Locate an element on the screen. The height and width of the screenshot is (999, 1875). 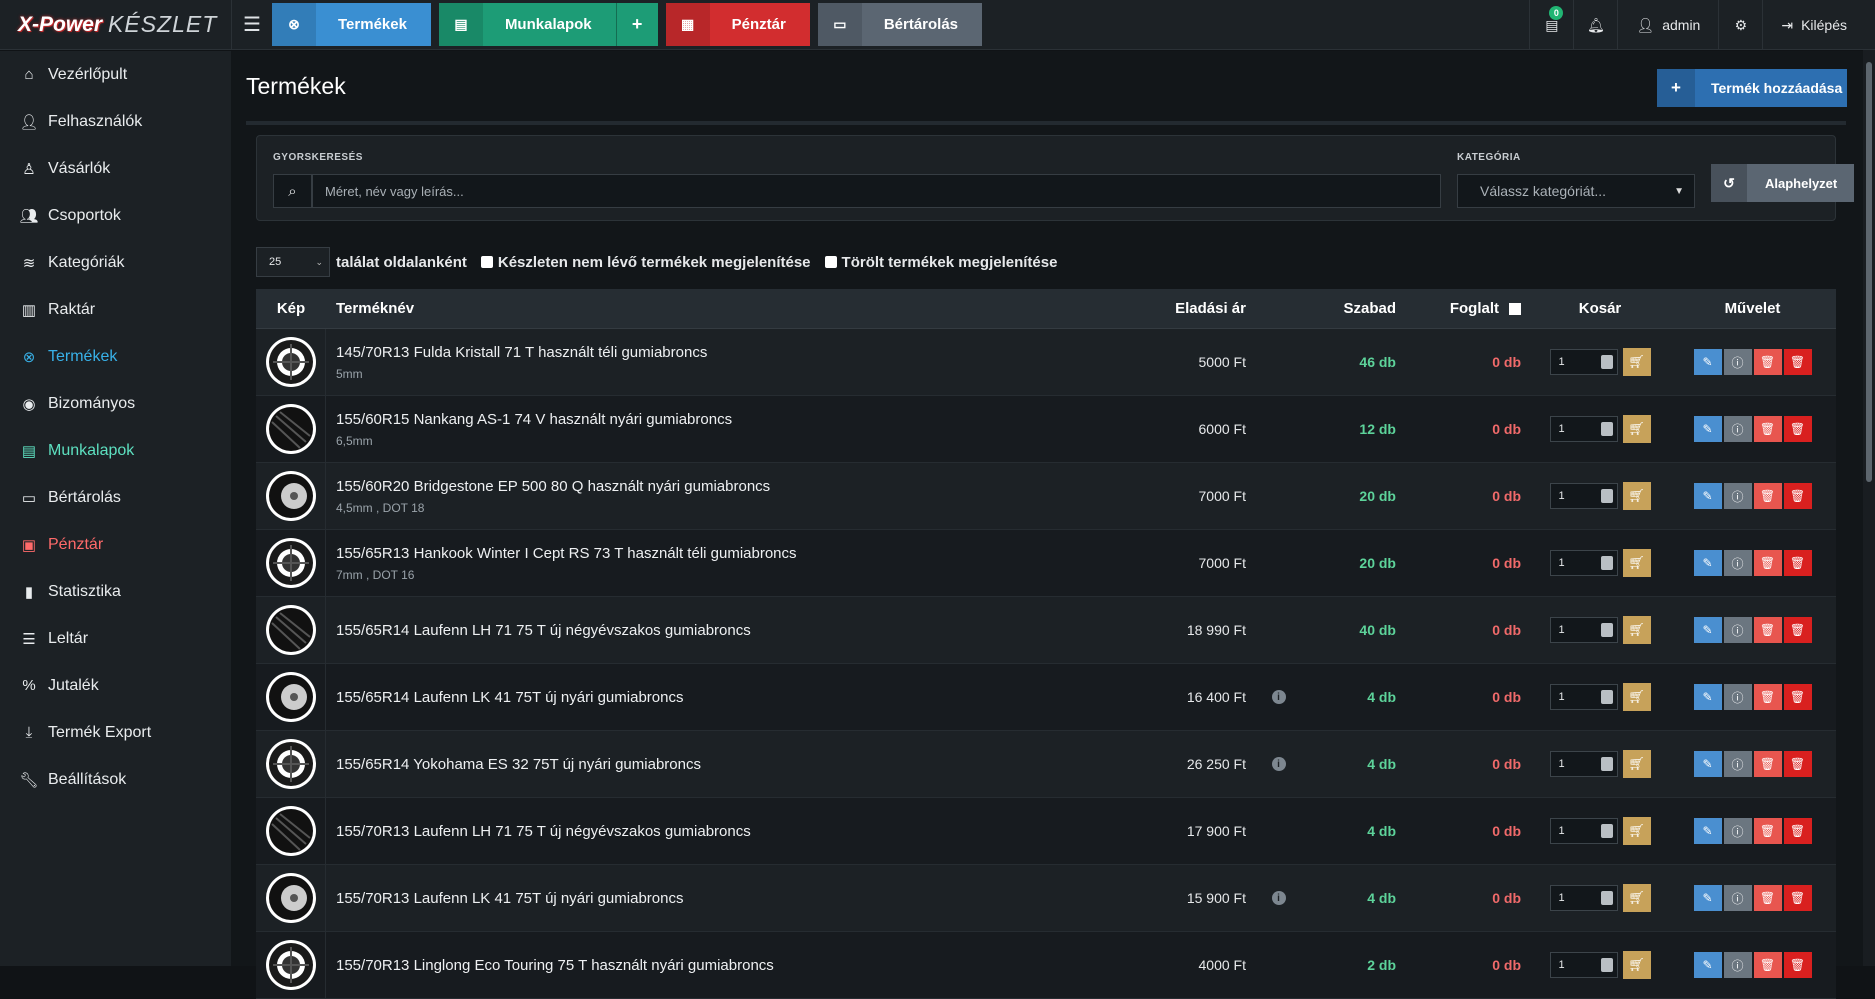
header-name: Terméknév is located at coordinates (736, 308).